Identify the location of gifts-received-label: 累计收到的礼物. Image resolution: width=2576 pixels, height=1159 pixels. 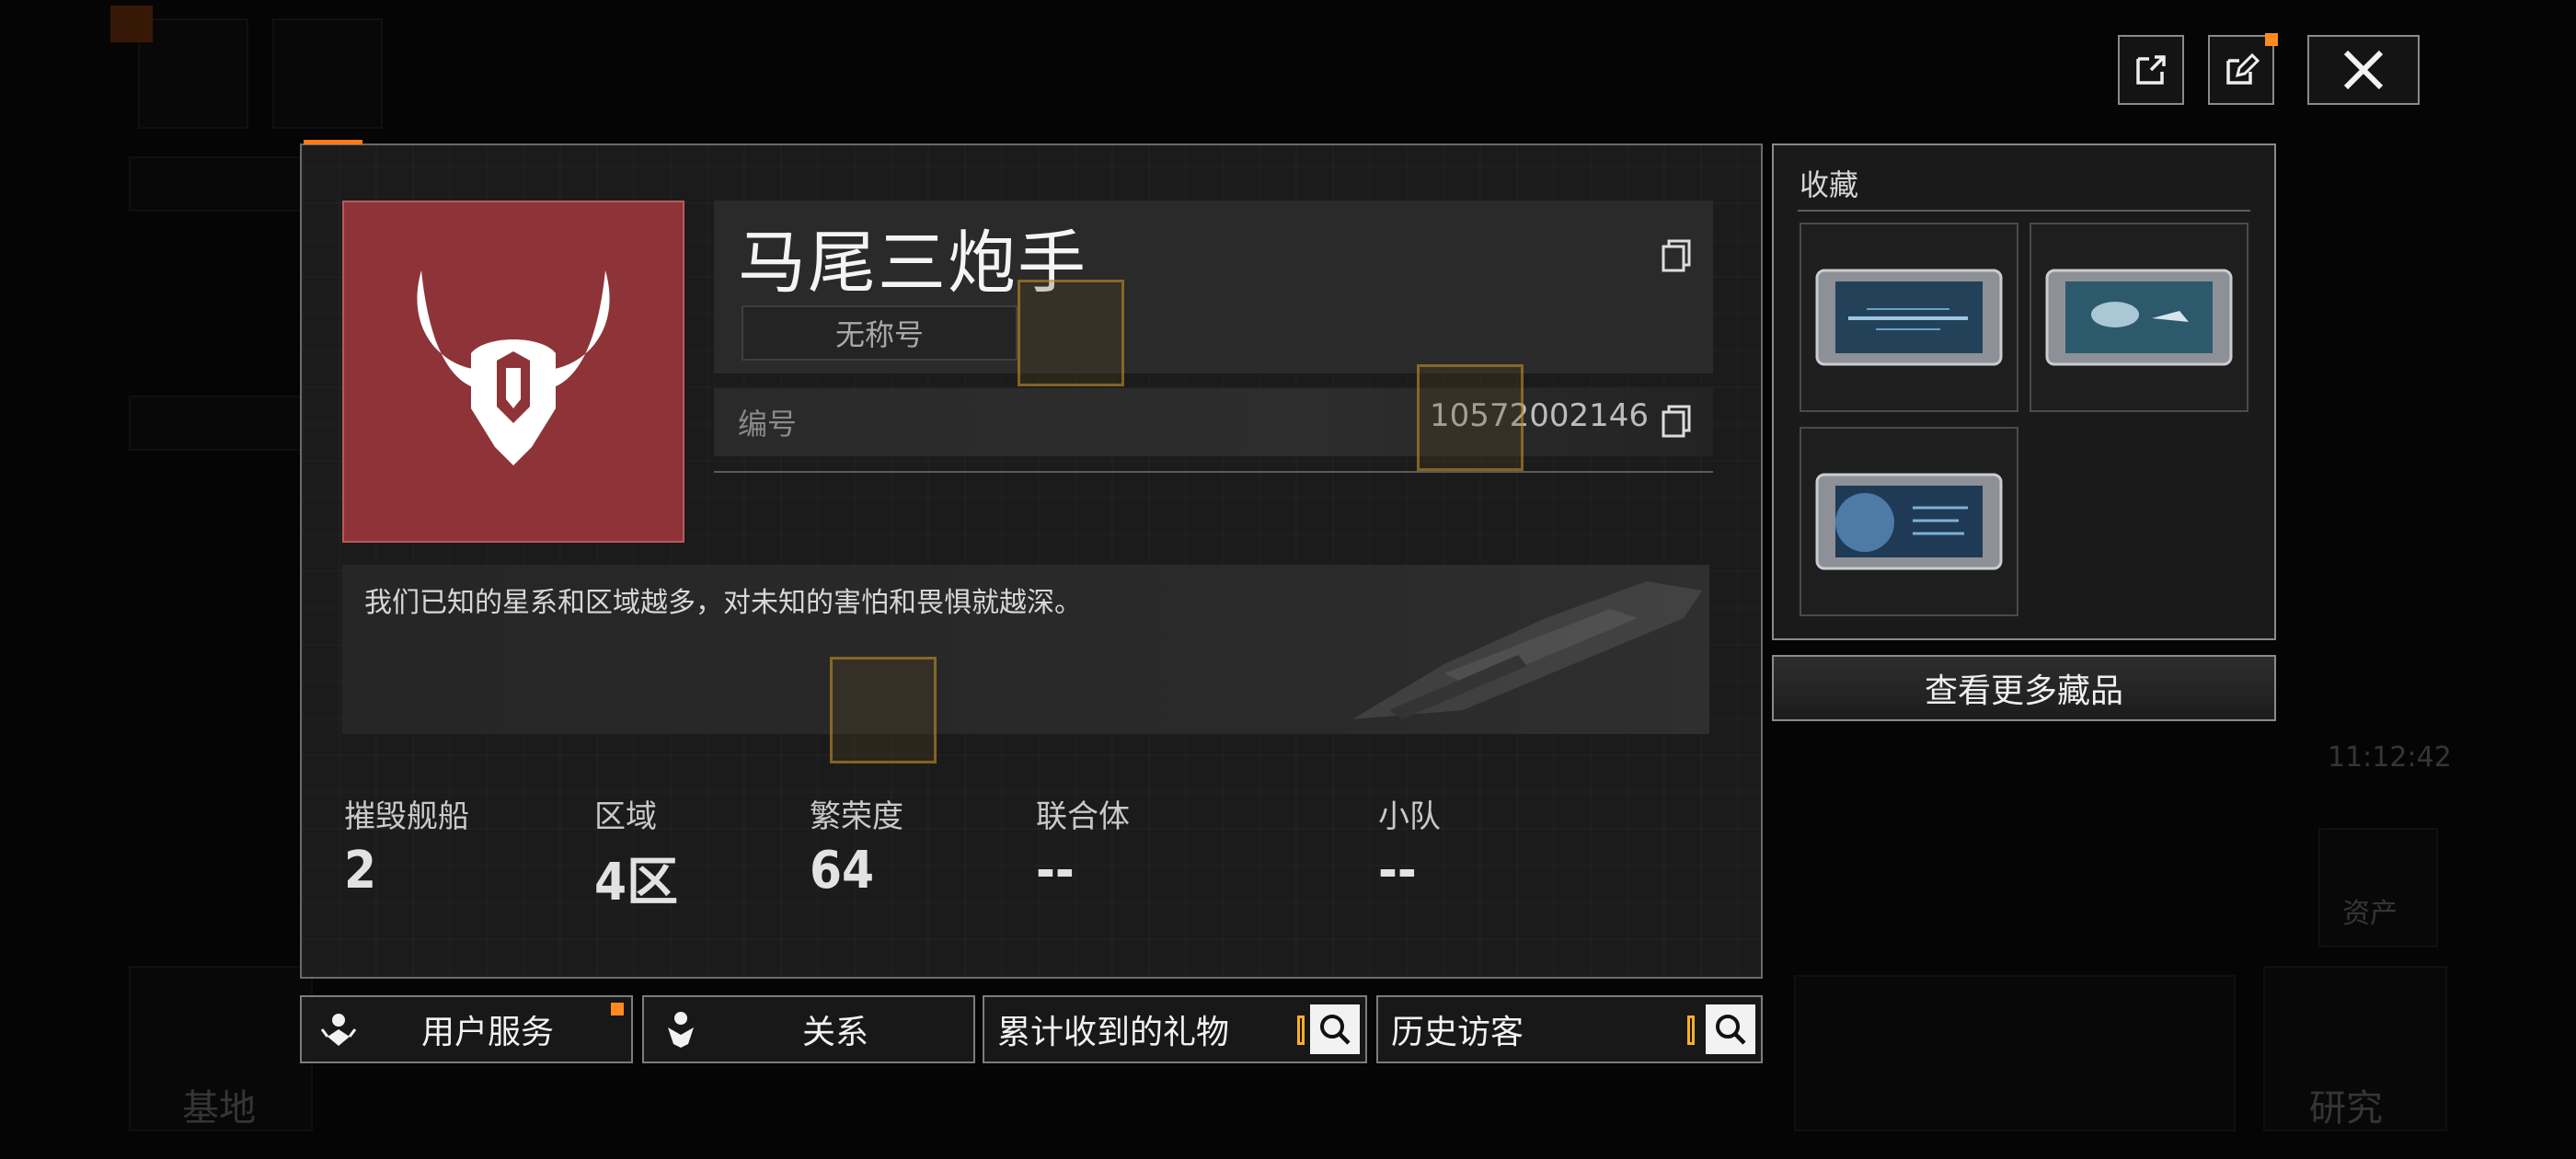
(1113, 1032).